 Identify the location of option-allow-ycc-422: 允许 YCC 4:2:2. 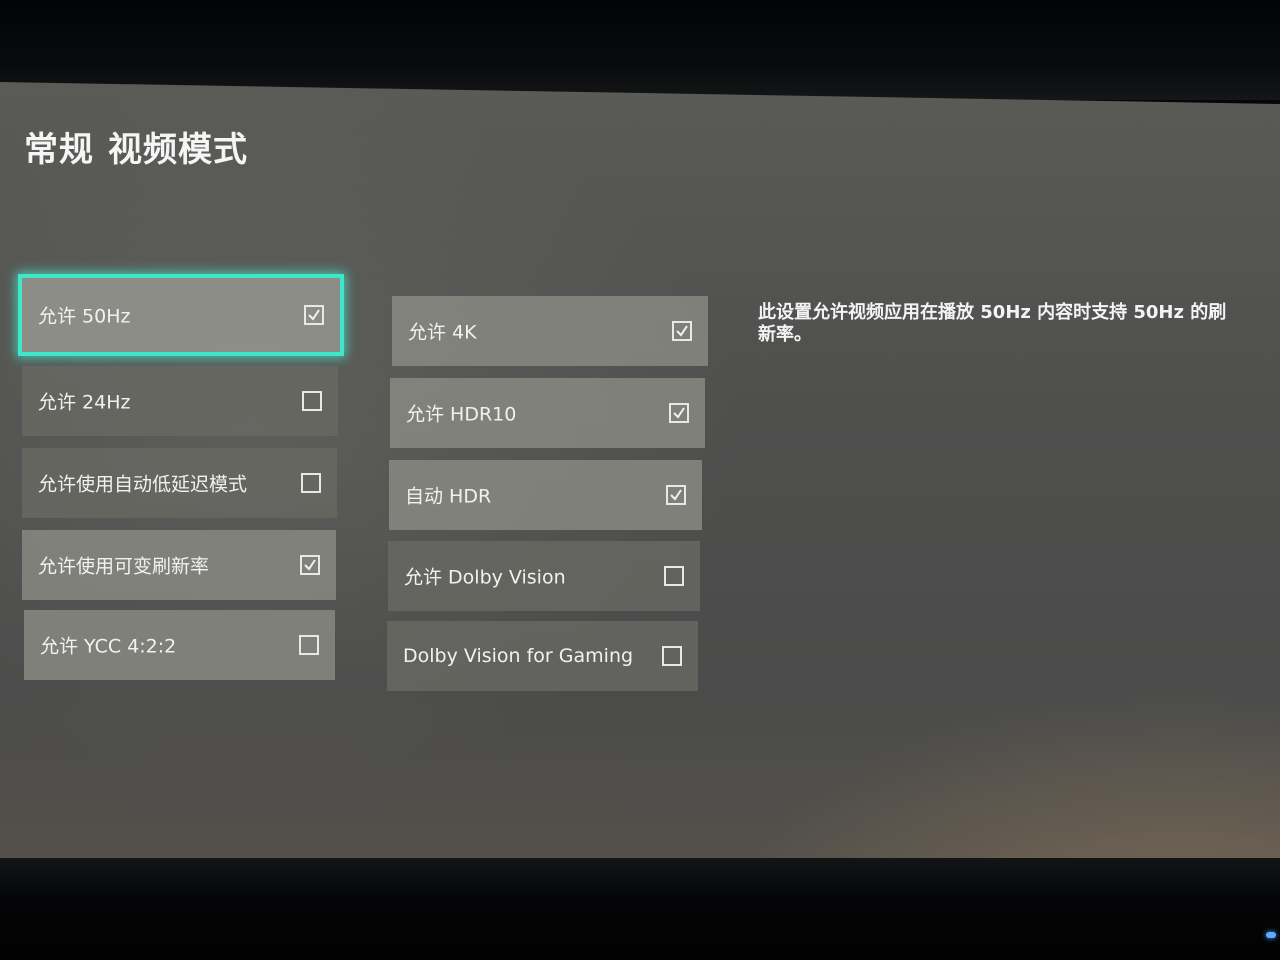
(179, 645).